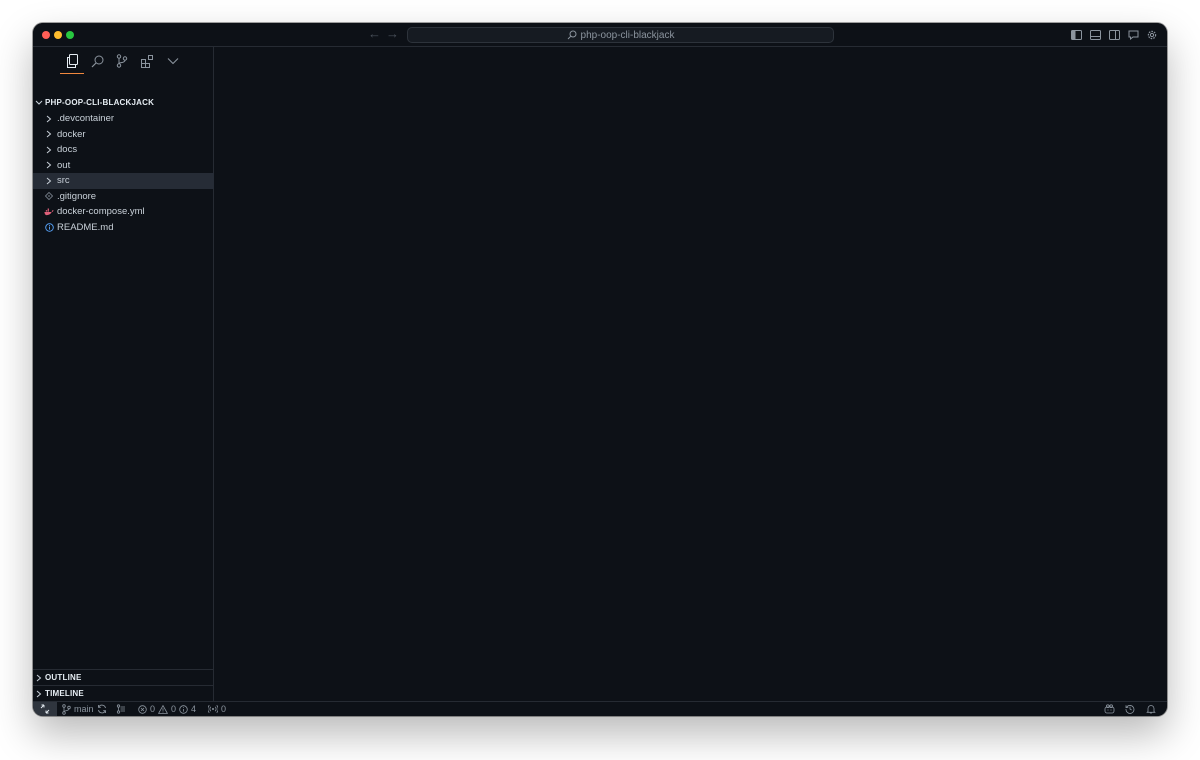 Image resolution: width=1200 pixels, height=760 pixels. What do you see at coordinates (147, 61) in the screenshot?
I see `extensions-icon` at bounding box center [147, 61].